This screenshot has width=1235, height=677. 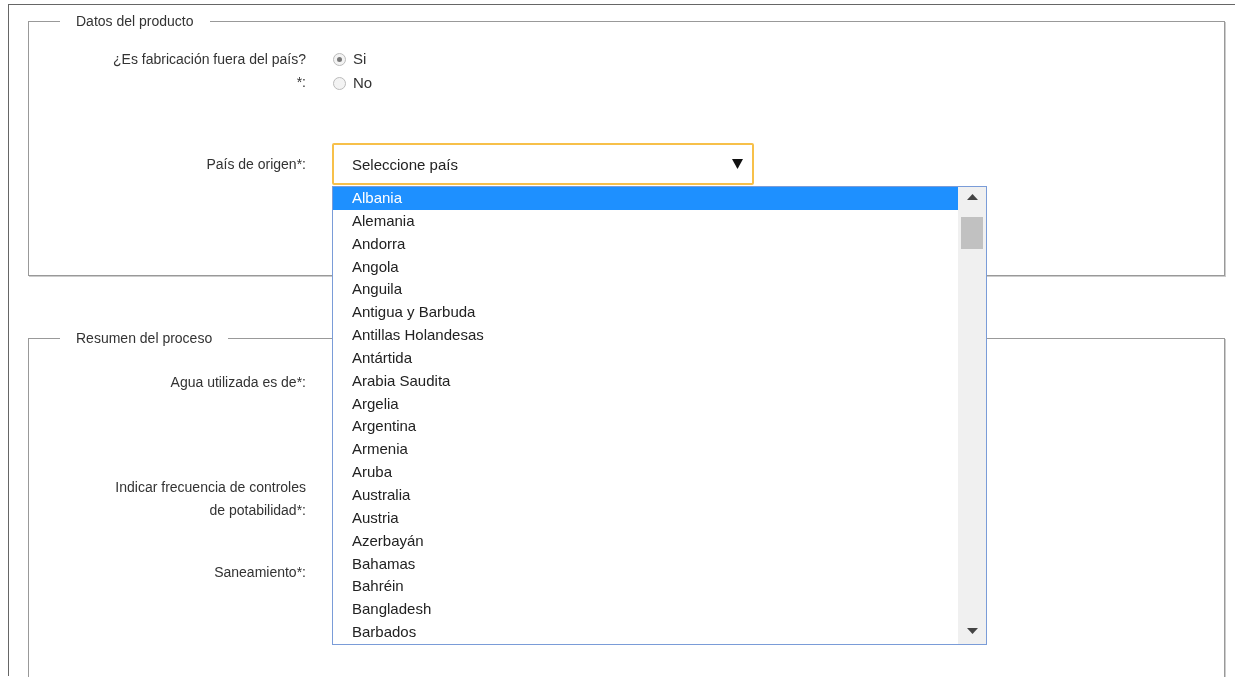 I want to click on dropdown-option: Antigua y Barbuda, so click(x=645, y=313).